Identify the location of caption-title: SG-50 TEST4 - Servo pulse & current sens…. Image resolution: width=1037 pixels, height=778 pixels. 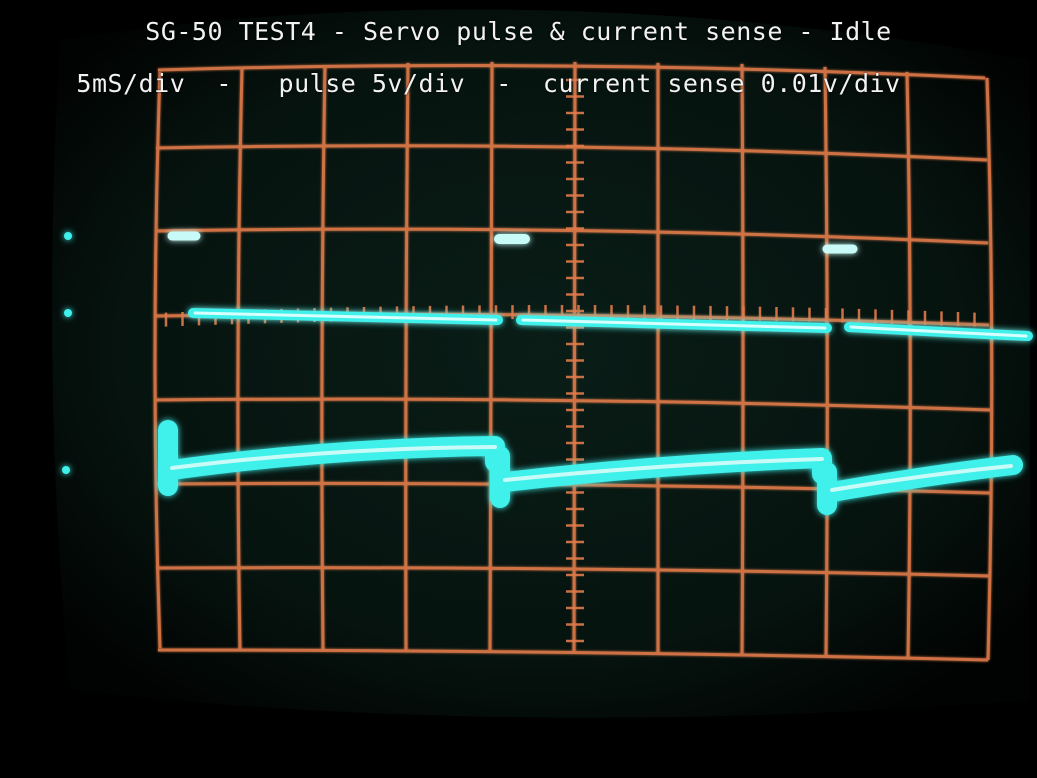
(518, 31).